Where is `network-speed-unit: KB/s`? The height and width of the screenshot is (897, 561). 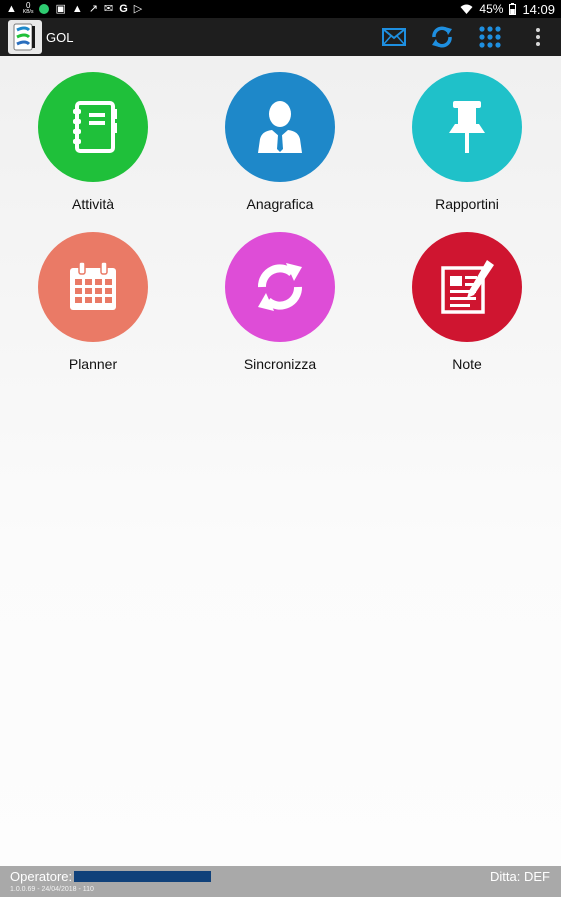 network-speed-unit: KB/s is located at coordinates (28, 12).